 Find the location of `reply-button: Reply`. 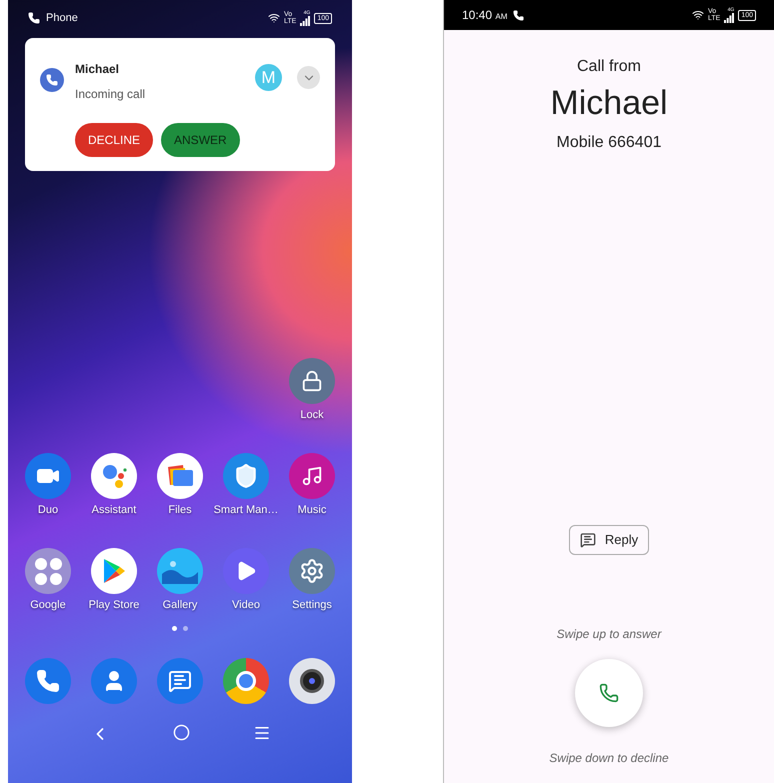

reply-button: Reply is located at coordinates (609, 540).